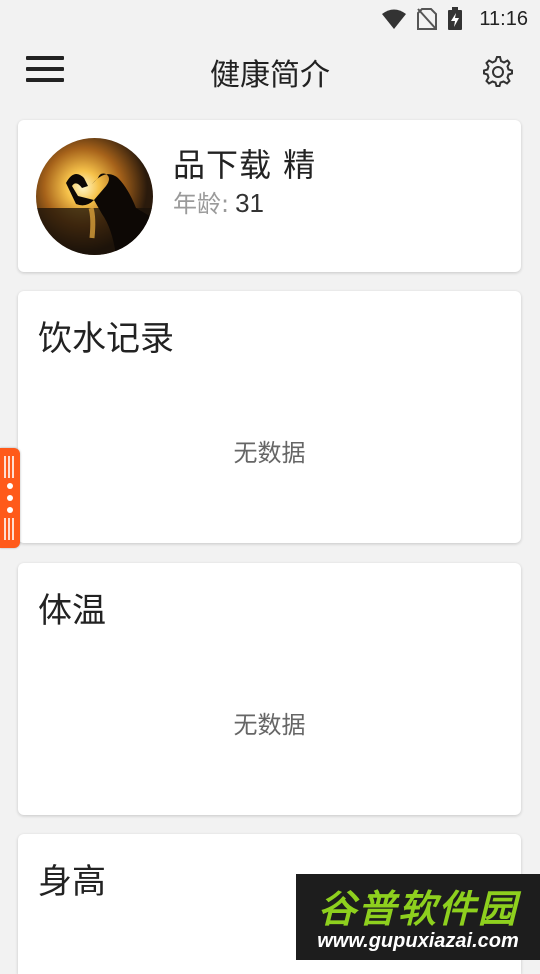 The width and height of the screenshot is (540, 974). Describe the element at coordinates (427, 19) in the screenshot. I see `no-sim-icon` at that location.